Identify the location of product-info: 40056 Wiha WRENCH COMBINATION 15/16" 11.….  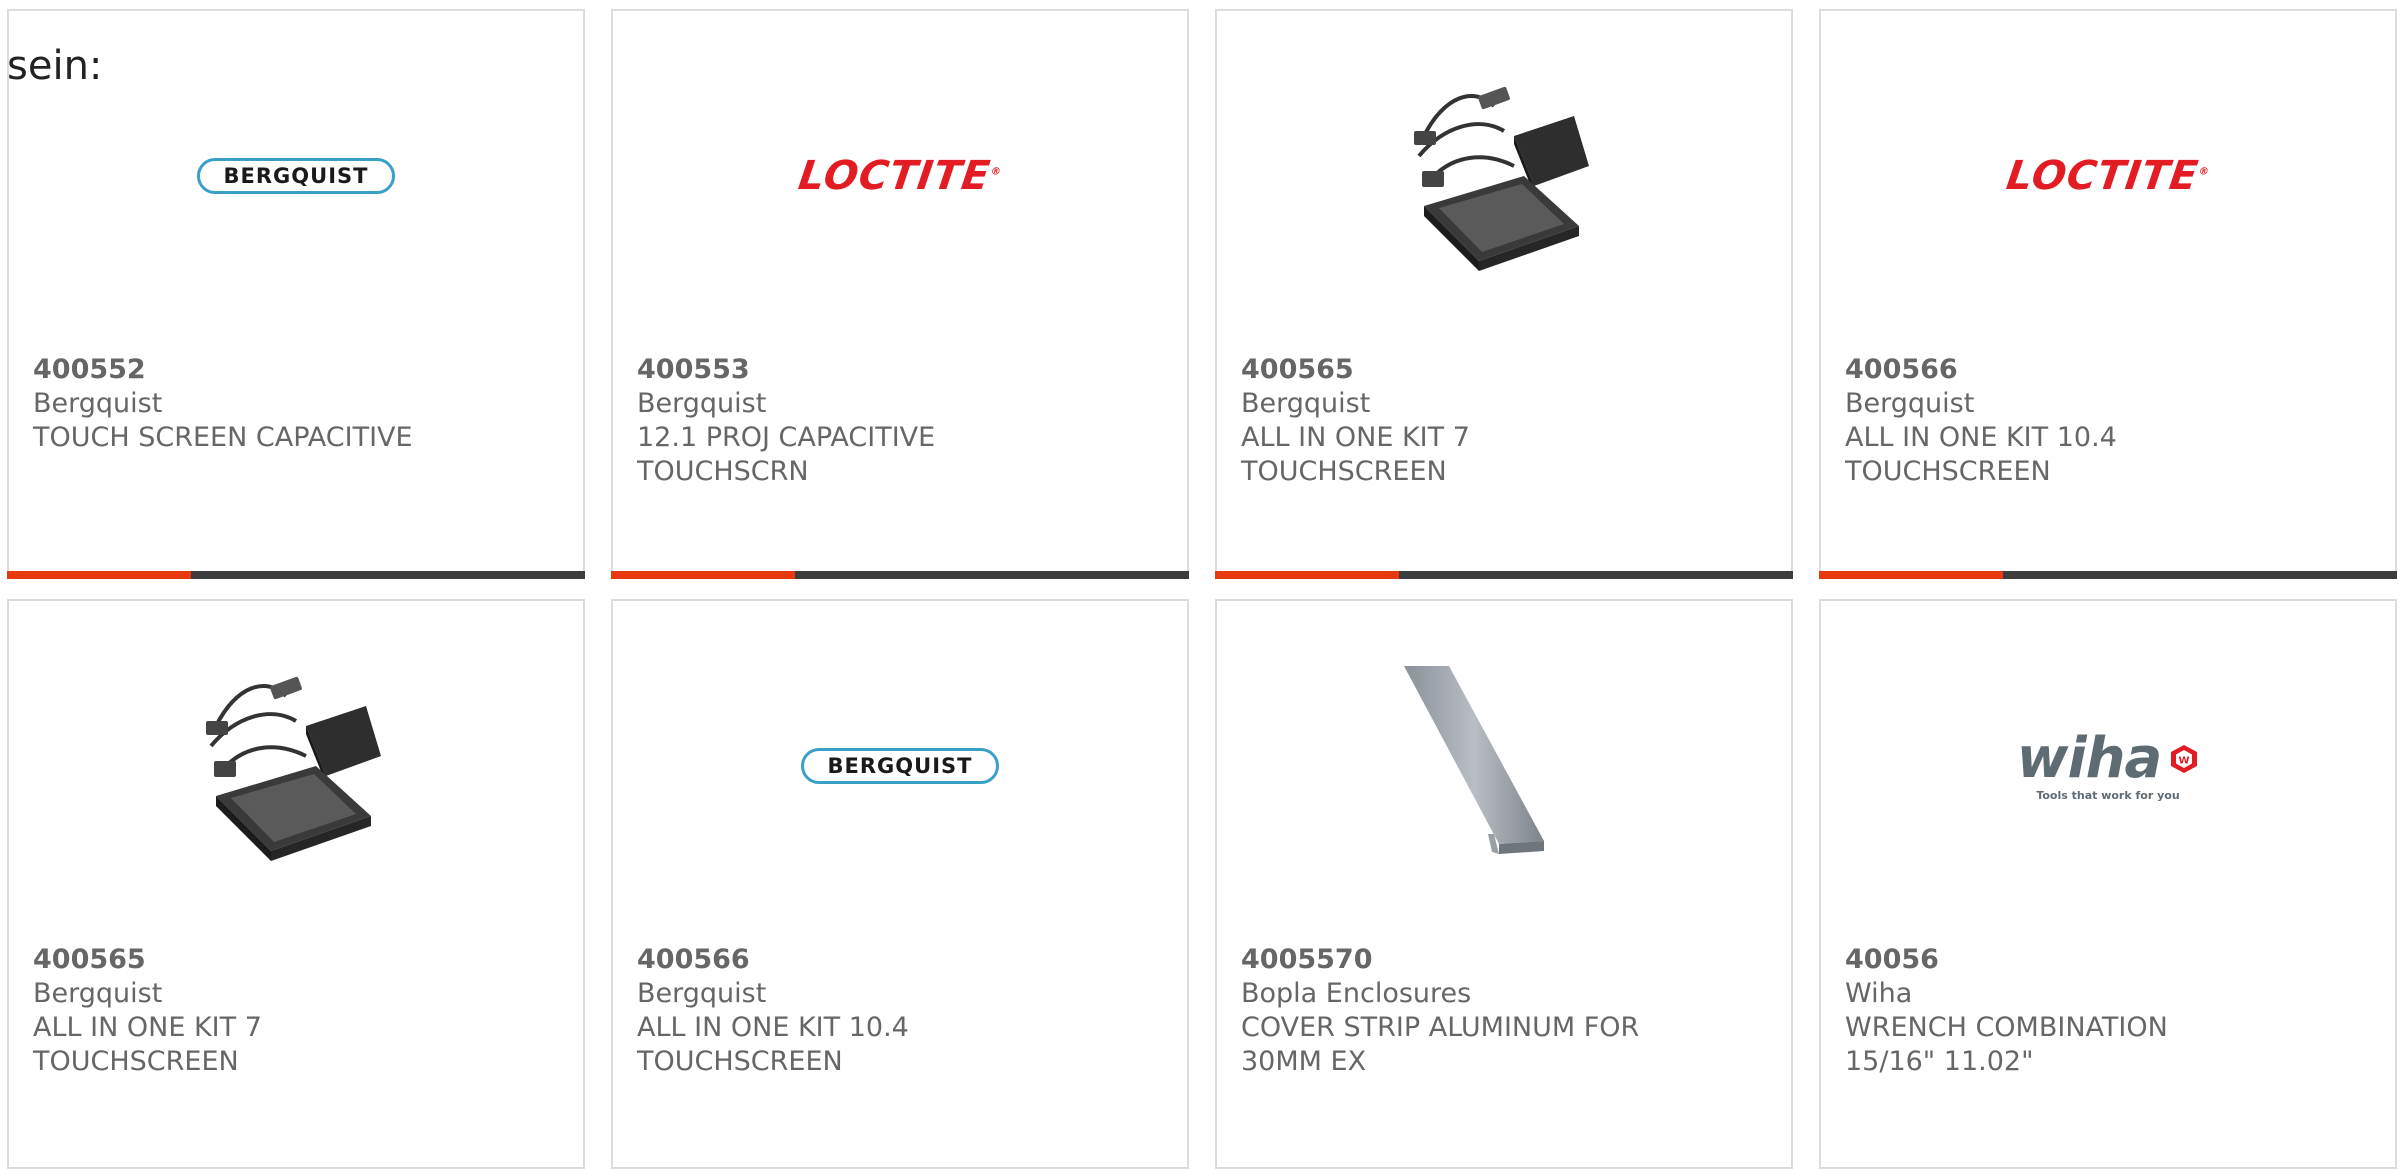
(2100, 1011).